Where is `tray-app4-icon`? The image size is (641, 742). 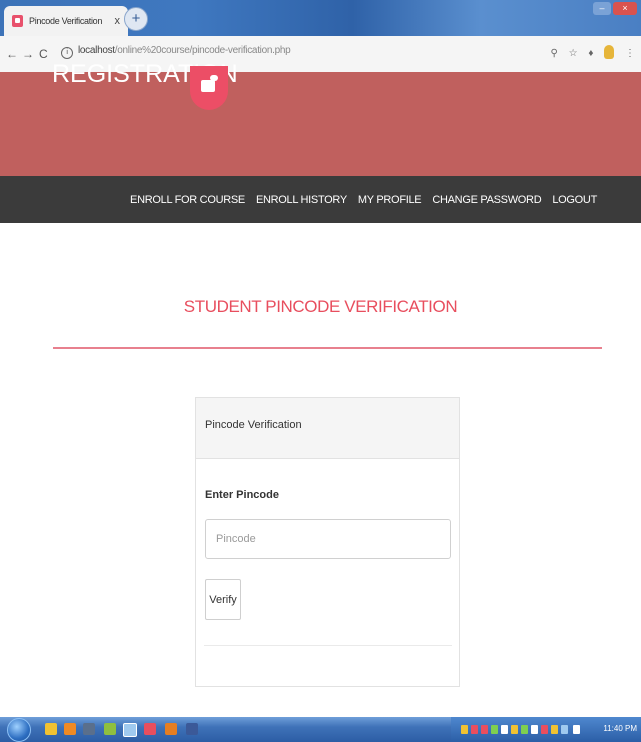 tray-app4-icon is located at coordinates (514, 729).